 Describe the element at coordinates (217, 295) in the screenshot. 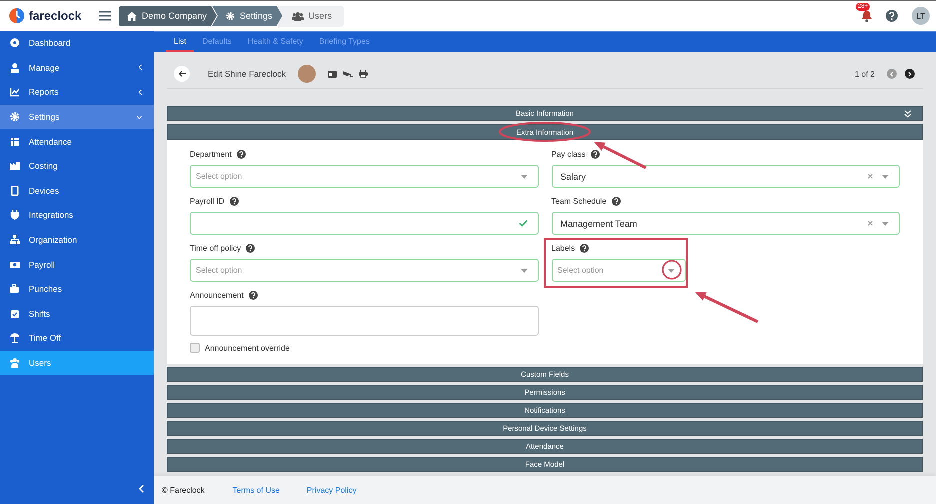

I see `field-label: Announcement` at that location.